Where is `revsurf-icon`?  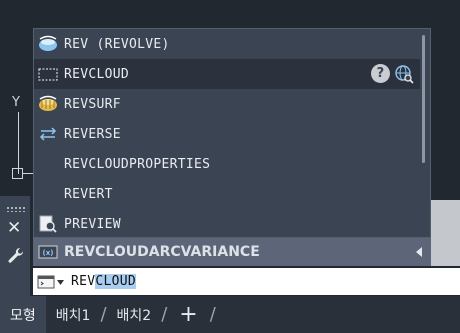 revsurf-icon is located at coordinates (48, 104).